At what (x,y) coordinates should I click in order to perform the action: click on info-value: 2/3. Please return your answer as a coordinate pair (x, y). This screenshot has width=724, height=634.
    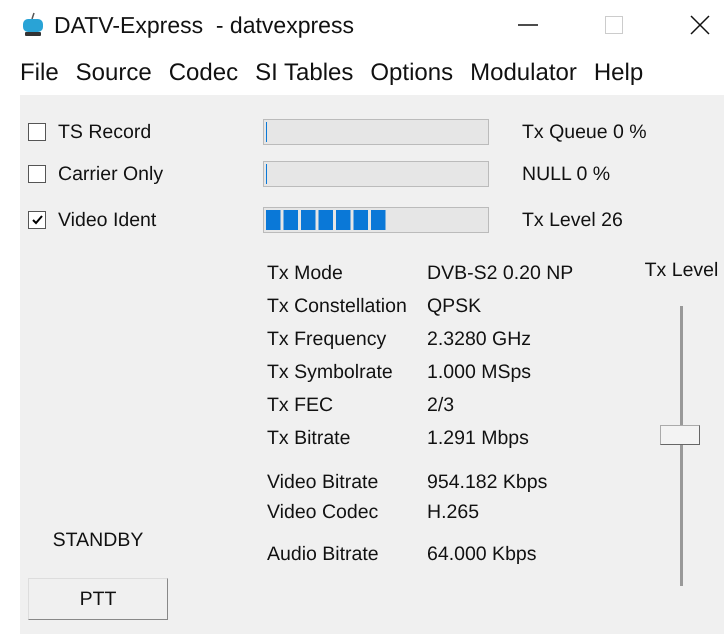
    Looking at the image, I should click on (441, 405).